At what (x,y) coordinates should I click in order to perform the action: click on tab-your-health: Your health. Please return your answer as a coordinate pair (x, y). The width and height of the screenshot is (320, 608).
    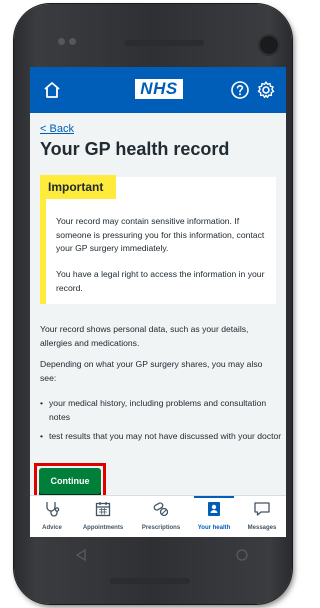
    Looking at the image, I should click on (214, 516).